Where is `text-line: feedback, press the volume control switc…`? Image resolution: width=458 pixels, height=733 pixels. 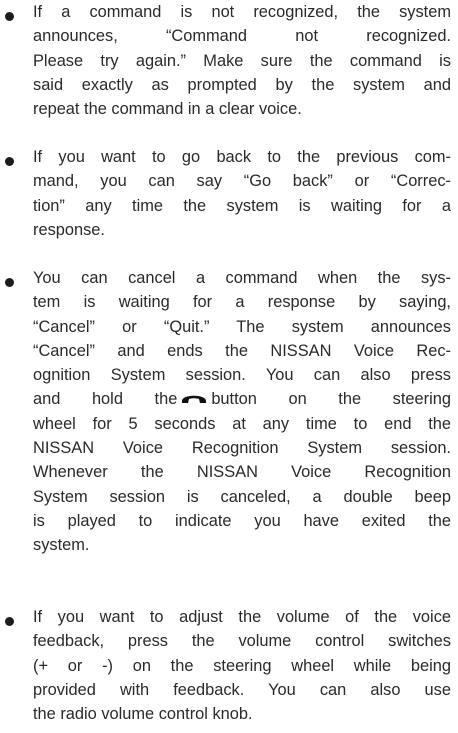
text-line: feedback, press the volume control switc… is located at coordinates (242, 641).